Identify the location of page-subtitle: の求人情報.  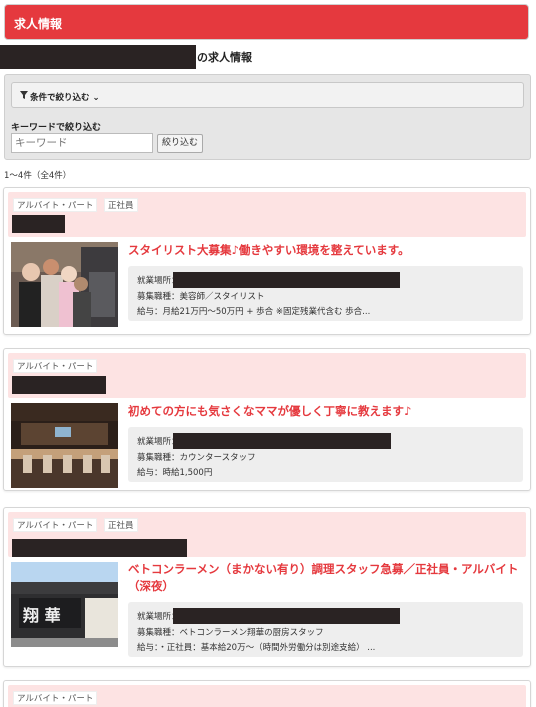
(224, 57).